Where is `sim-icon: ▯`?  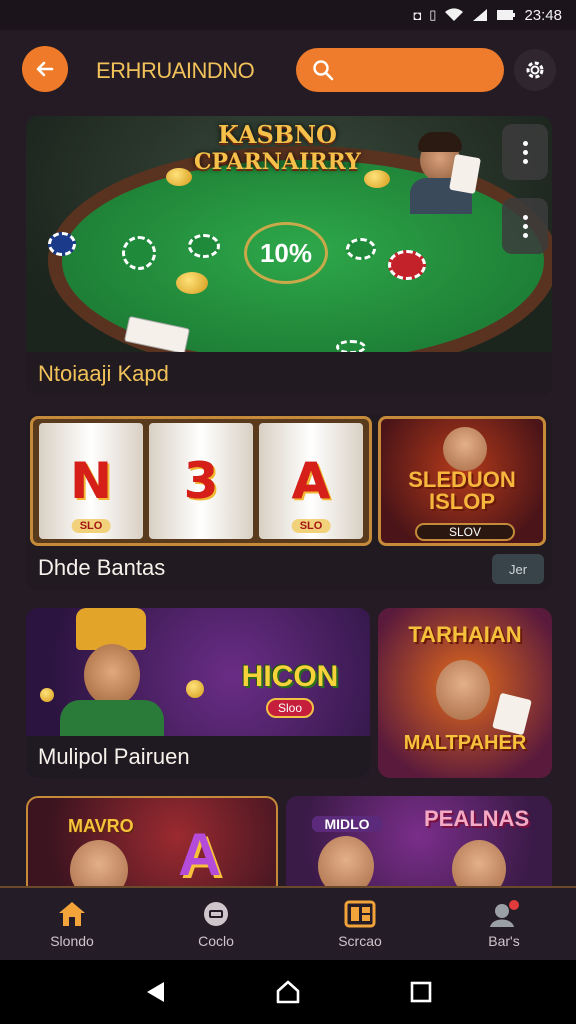 sim-icon: ▯ is located at coordinates (433, 14).